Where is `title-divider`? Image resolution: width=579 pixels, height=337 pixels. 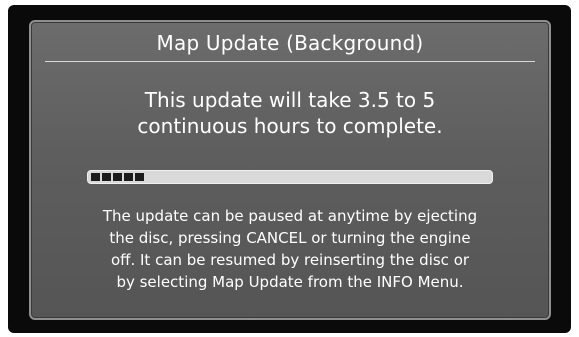 title-divider is located at coordinates (290, 61).